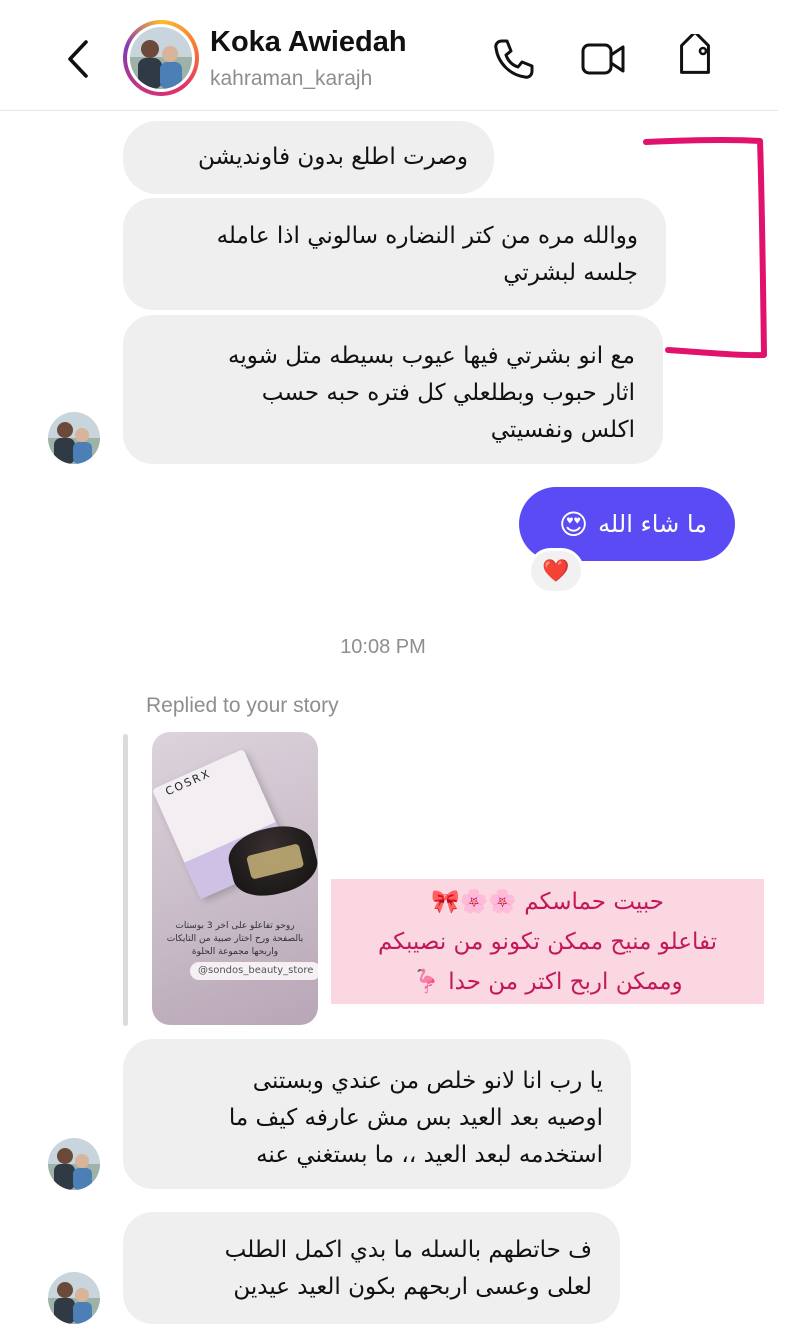 The height and width of the screenshot is (1341, 800). What do you see at coordinates (562, 430) in the screenshot?
I see `message-text: اكلس ونفسيتي` at bounding box center [562, 430].